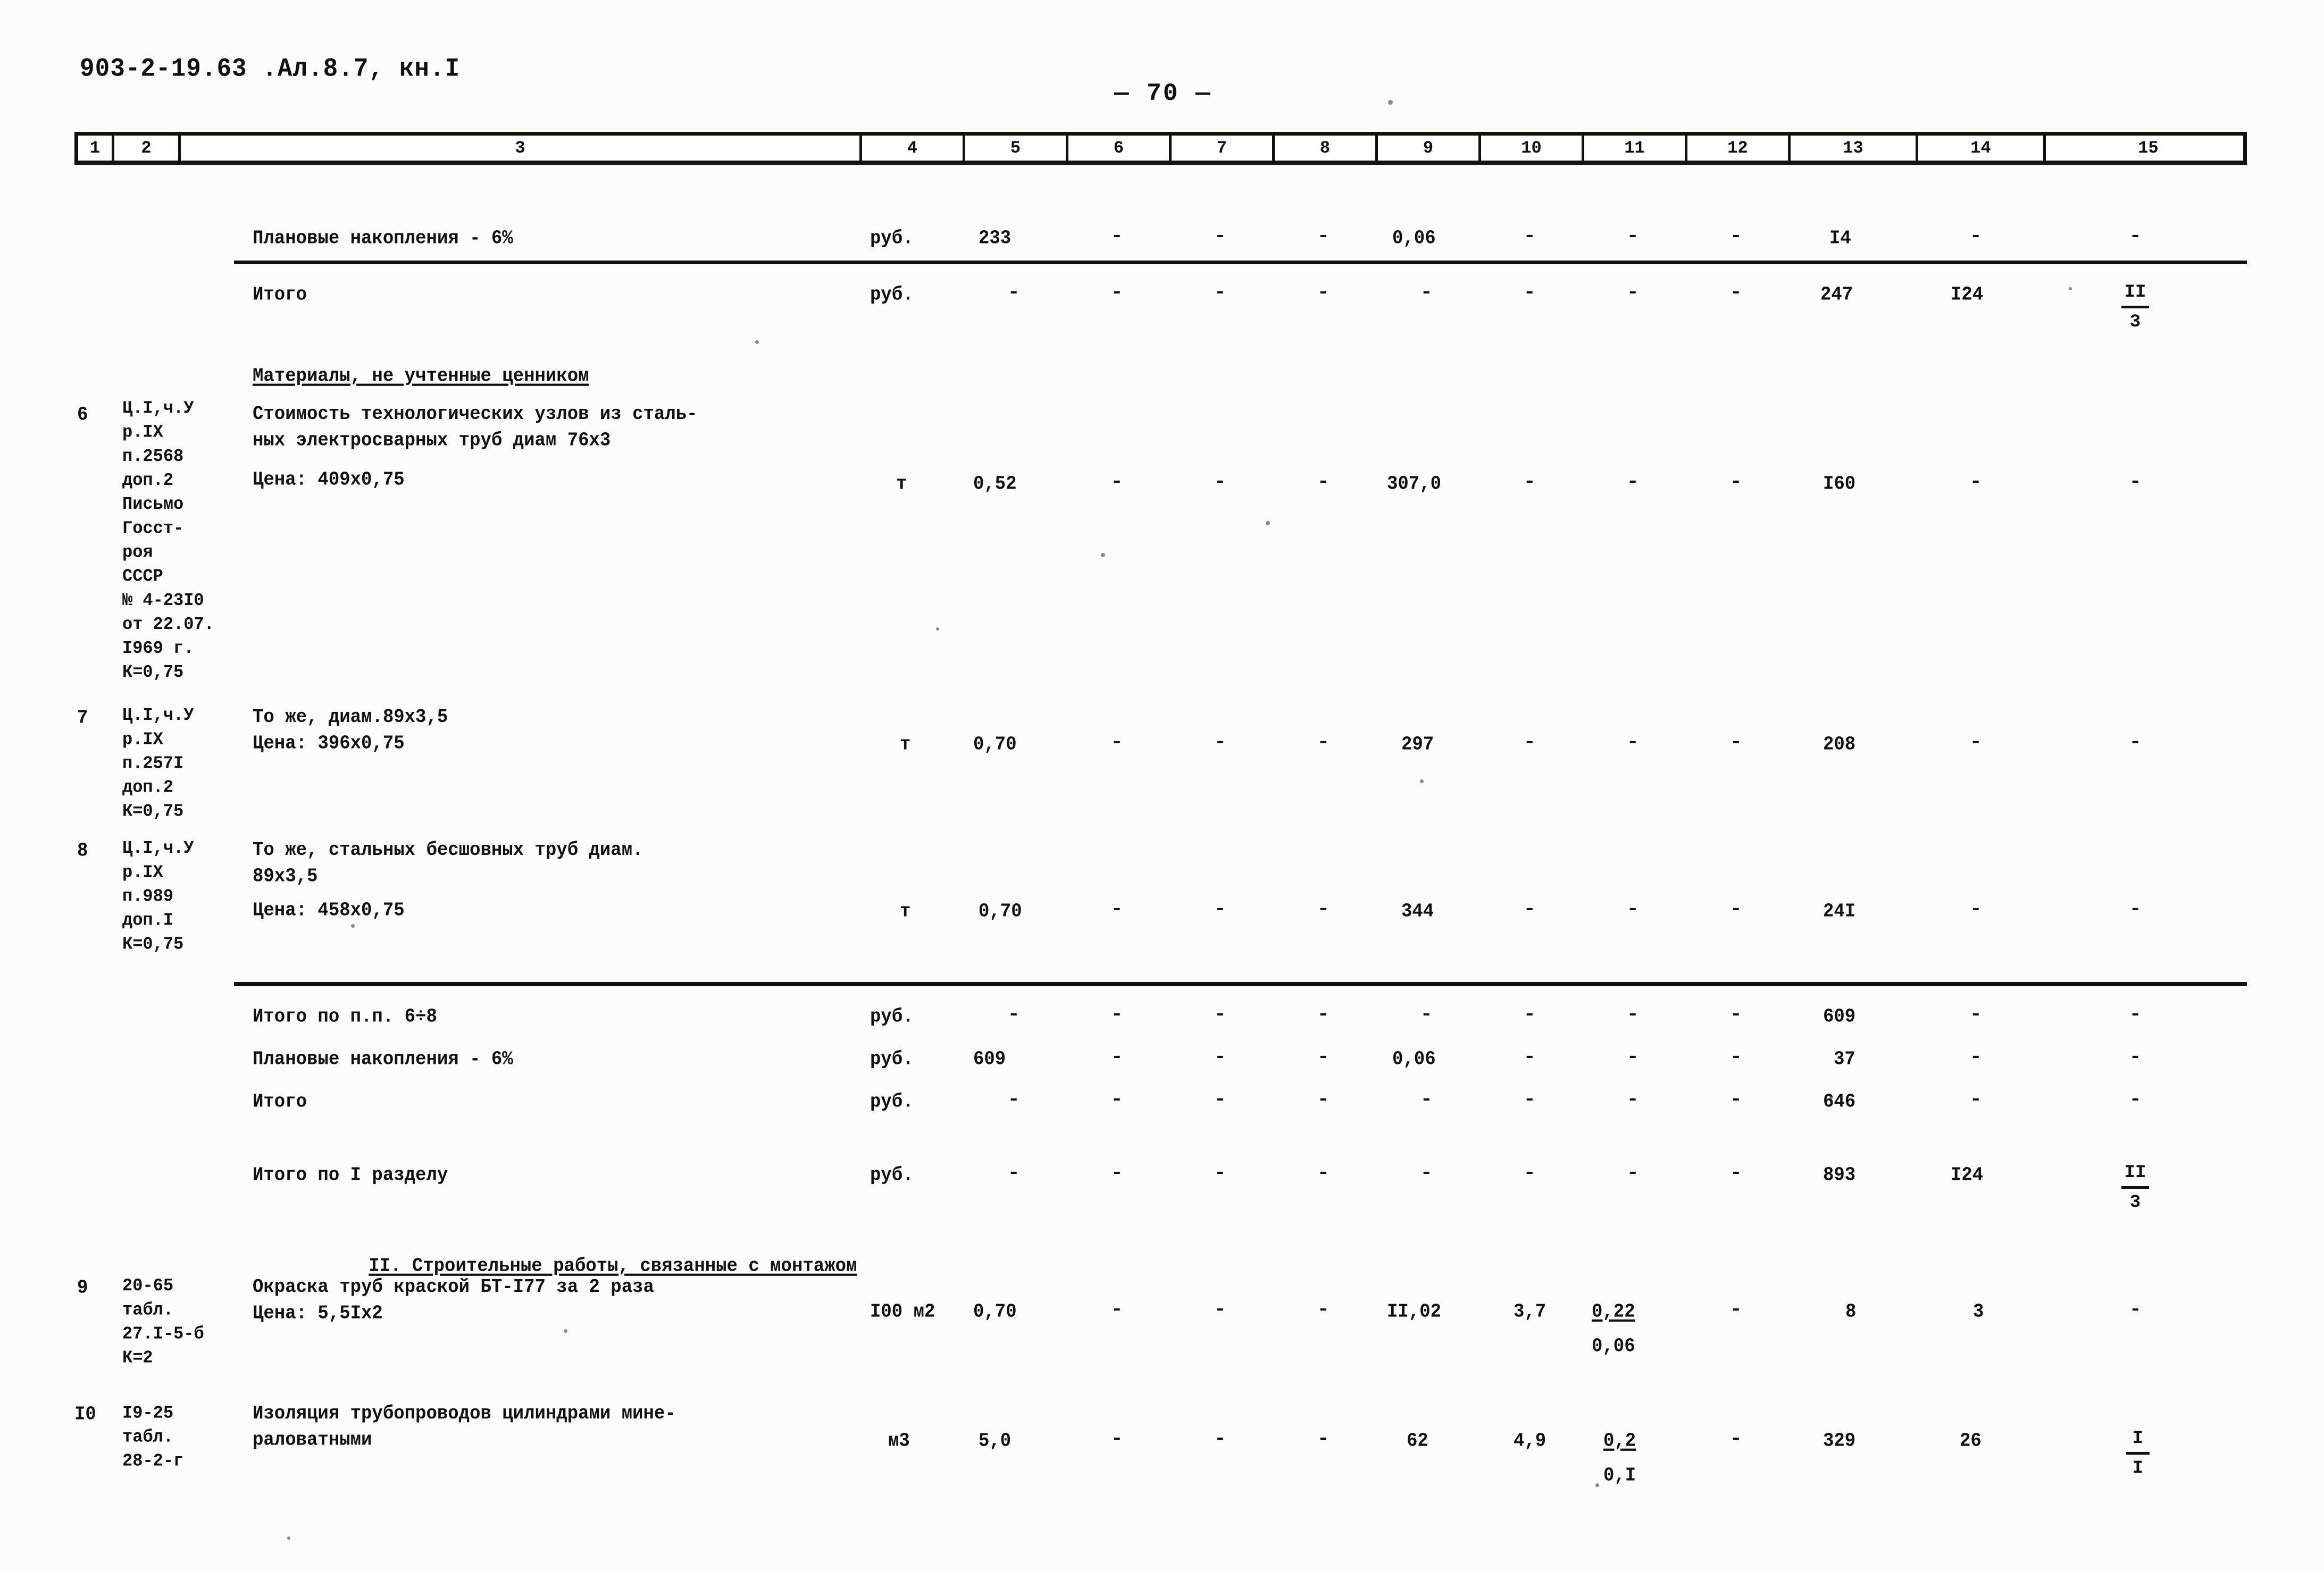 This screenshot has height=1570, width=2324. Describe the element at coordinates (83, 415) in the screenshot. I see `item-number-6: 6` at that location.